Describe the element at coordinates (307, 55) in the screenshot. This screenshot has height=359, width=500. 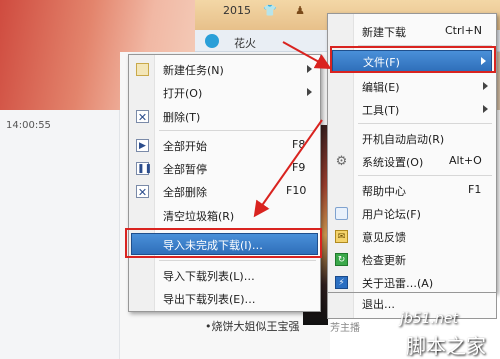
I see `arrow-to-file-menu` at that location.